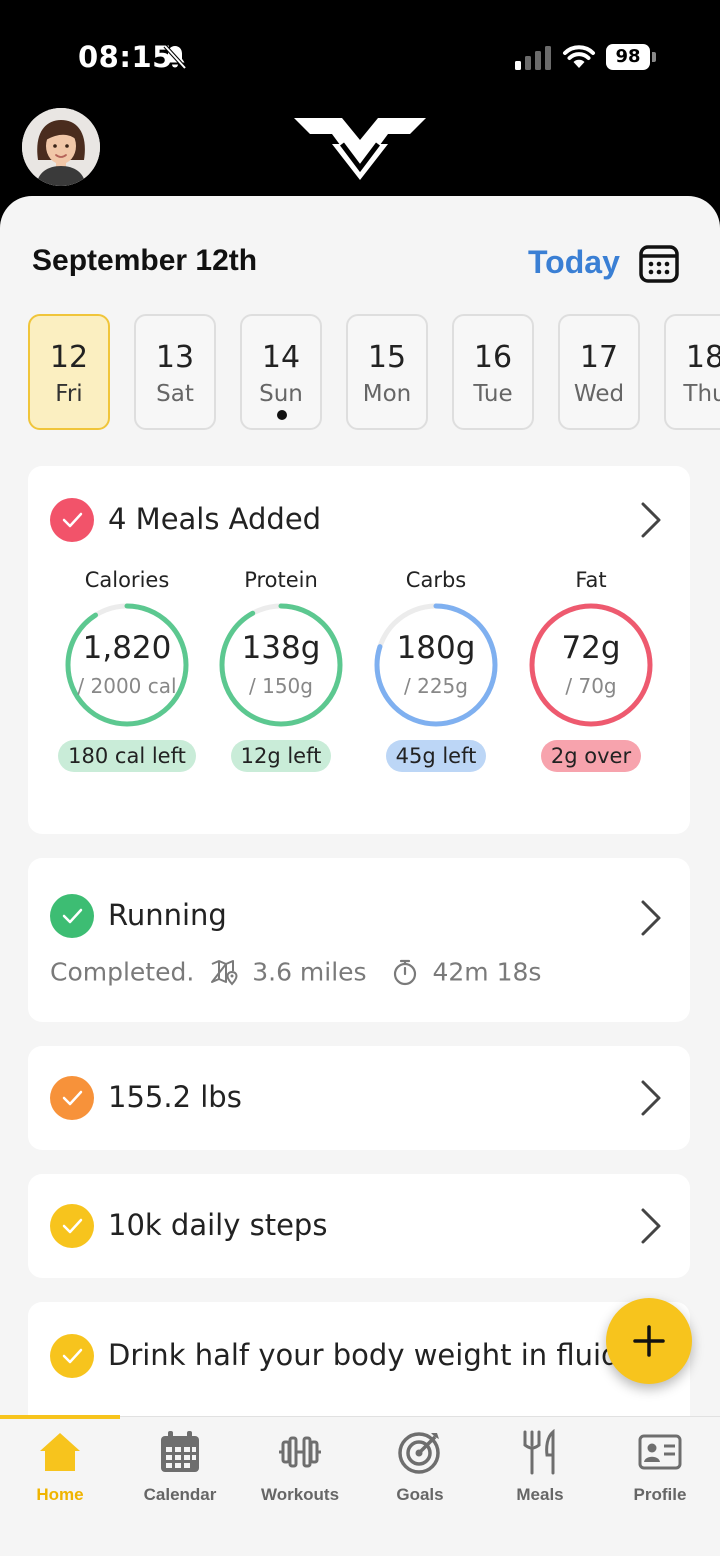 Image resolution: width=720 pixels, height=1556 pixels. I want to click on macro-ring: 180g / 225g, so click(436, 665).